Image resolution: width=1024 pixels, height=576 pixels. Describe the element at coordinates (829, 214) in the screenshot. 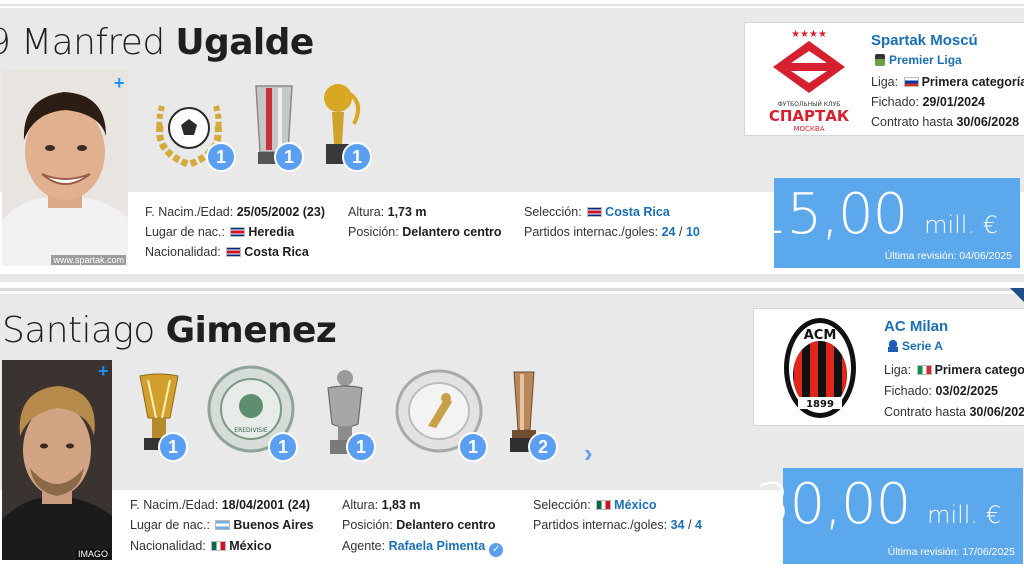

I see `market-value-amount: 15,00` at that location.